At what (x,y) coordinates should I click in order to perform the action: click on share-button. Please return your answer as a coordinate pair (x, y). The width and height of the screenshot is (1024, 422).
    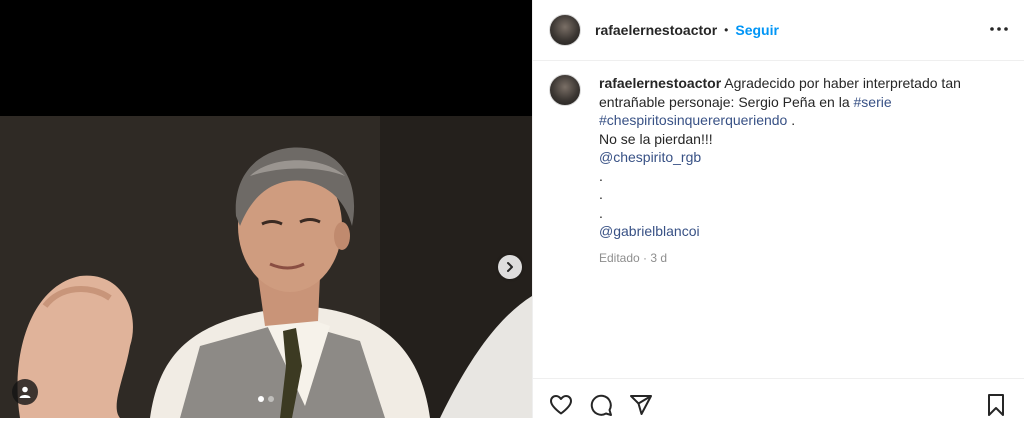
    Looking at the image, I should click on (641, 405).